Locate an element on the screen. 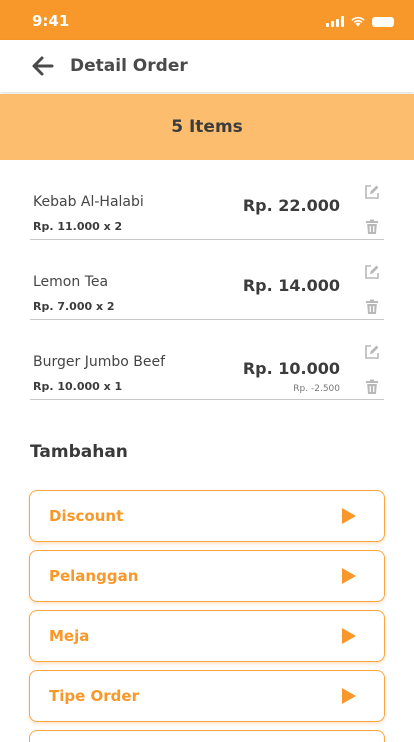 Image resolution: width=414 pixels, height=742 pixels. section-title: Tambahan is located at coordinates (79, 452).